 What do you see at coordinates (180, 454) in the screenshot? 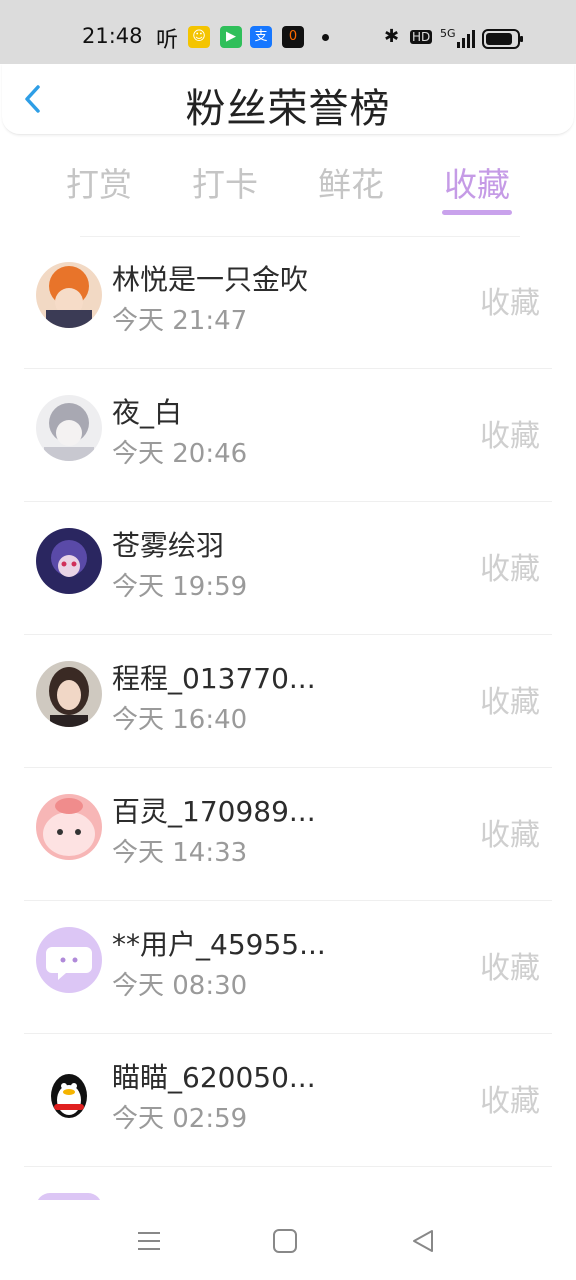
I see `fan-time: 今天 20:46` at bounding box center [180, 454].